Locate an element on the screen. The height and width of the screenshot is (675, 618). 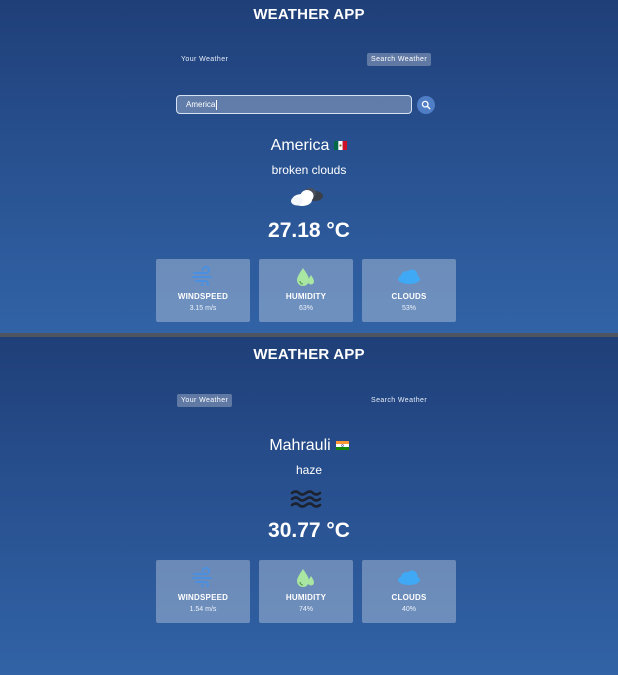
city-row: Mahrauli is located at coordinates (309, 446).